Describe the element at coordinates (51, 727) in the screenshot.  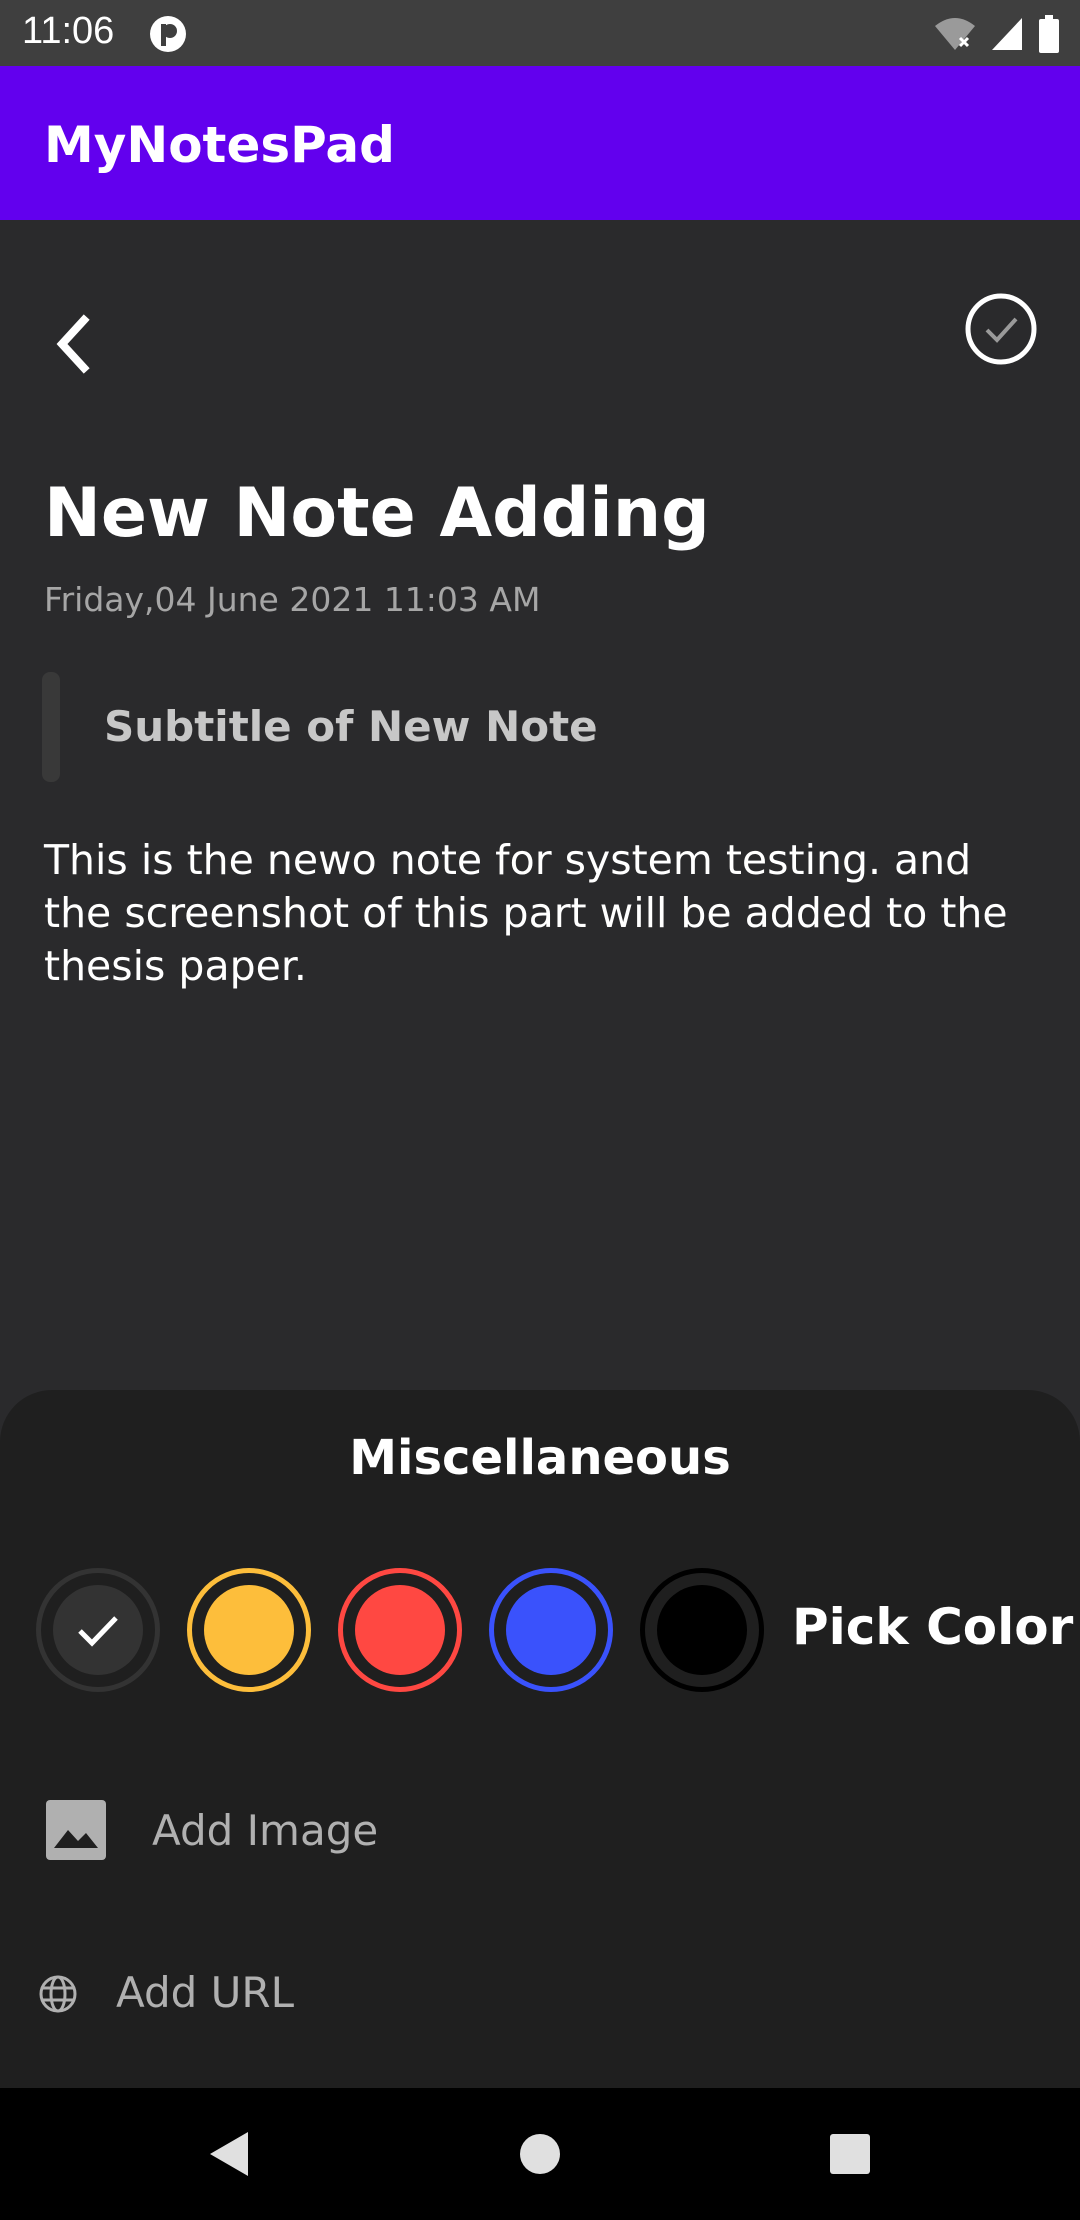
I see `subtitle-indicator` at that location.